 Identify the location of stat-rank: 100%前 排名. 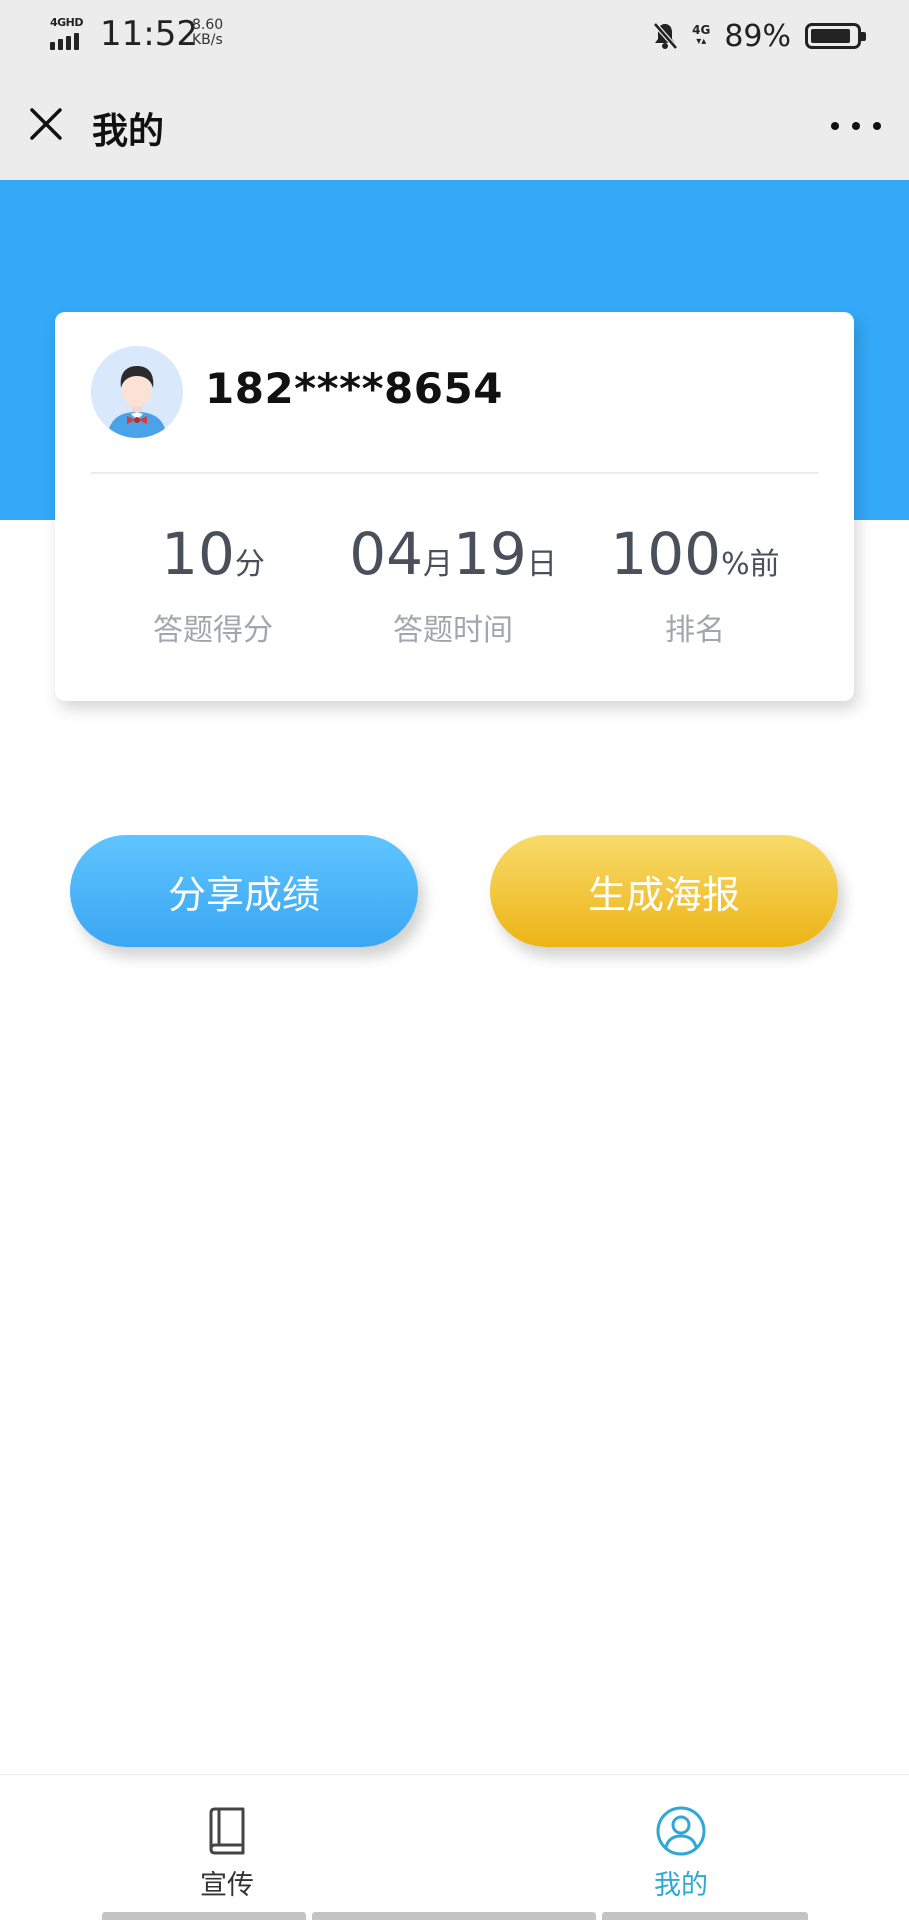
(695, 585).